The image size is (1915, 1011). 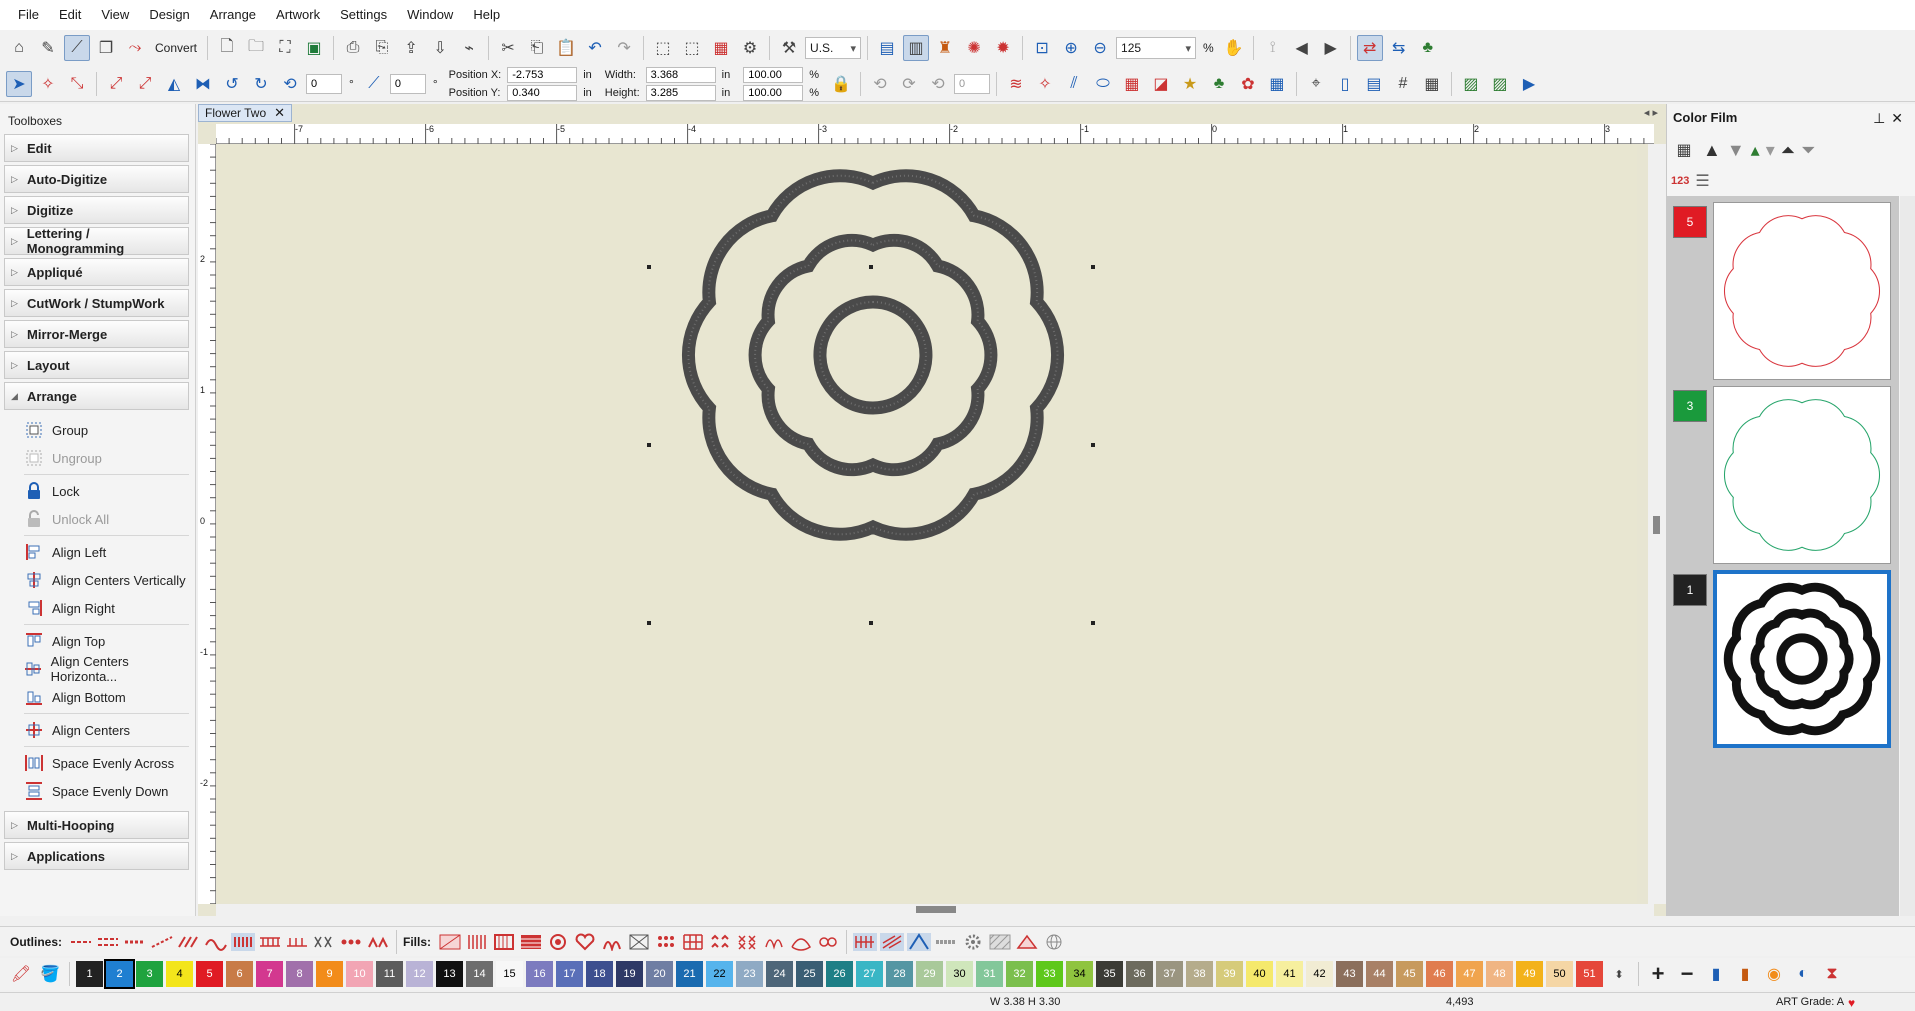 I want to click on open-folder-icon: 🗀, so click(x=256, y=48).